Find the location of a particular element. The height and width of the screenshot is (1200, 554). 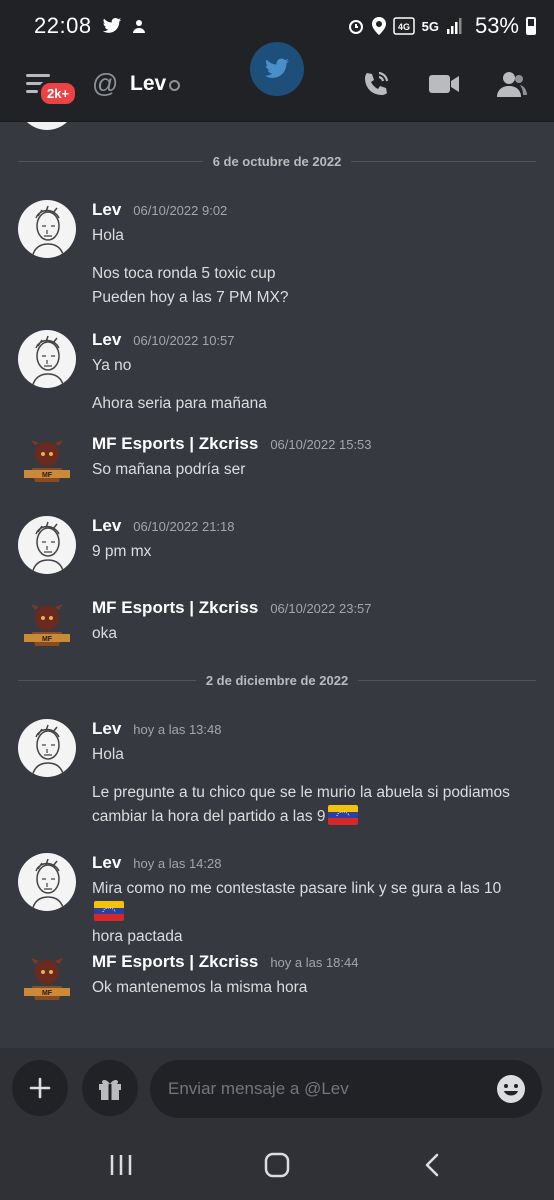

plus-icon is located at coordinates (40, 1088).